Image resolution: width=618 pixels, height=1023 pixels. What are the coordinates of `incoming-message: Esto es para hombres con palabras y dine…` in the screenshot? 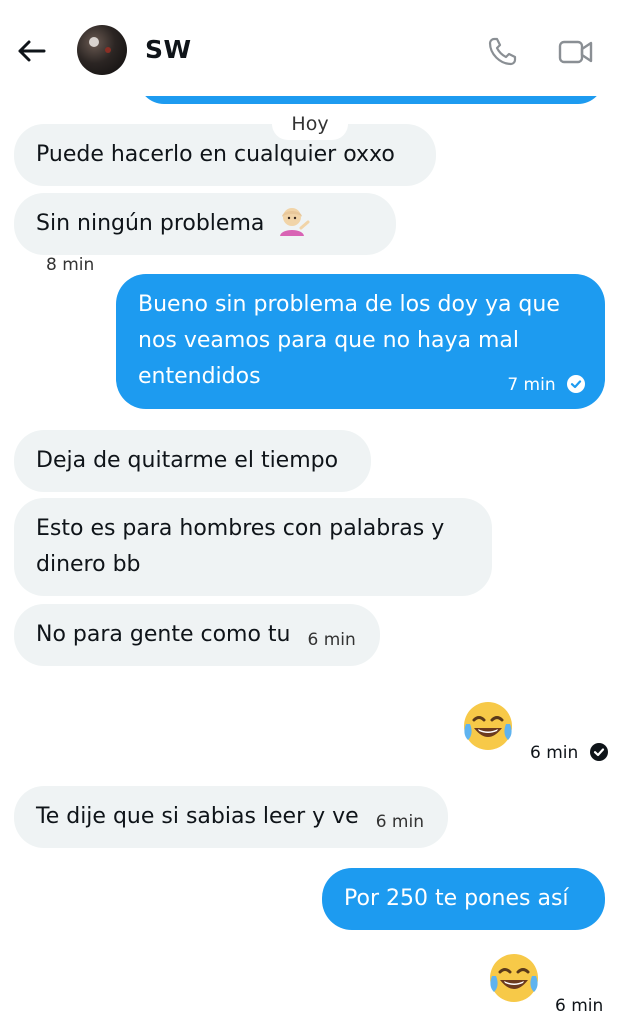 It's located at (253, 547).